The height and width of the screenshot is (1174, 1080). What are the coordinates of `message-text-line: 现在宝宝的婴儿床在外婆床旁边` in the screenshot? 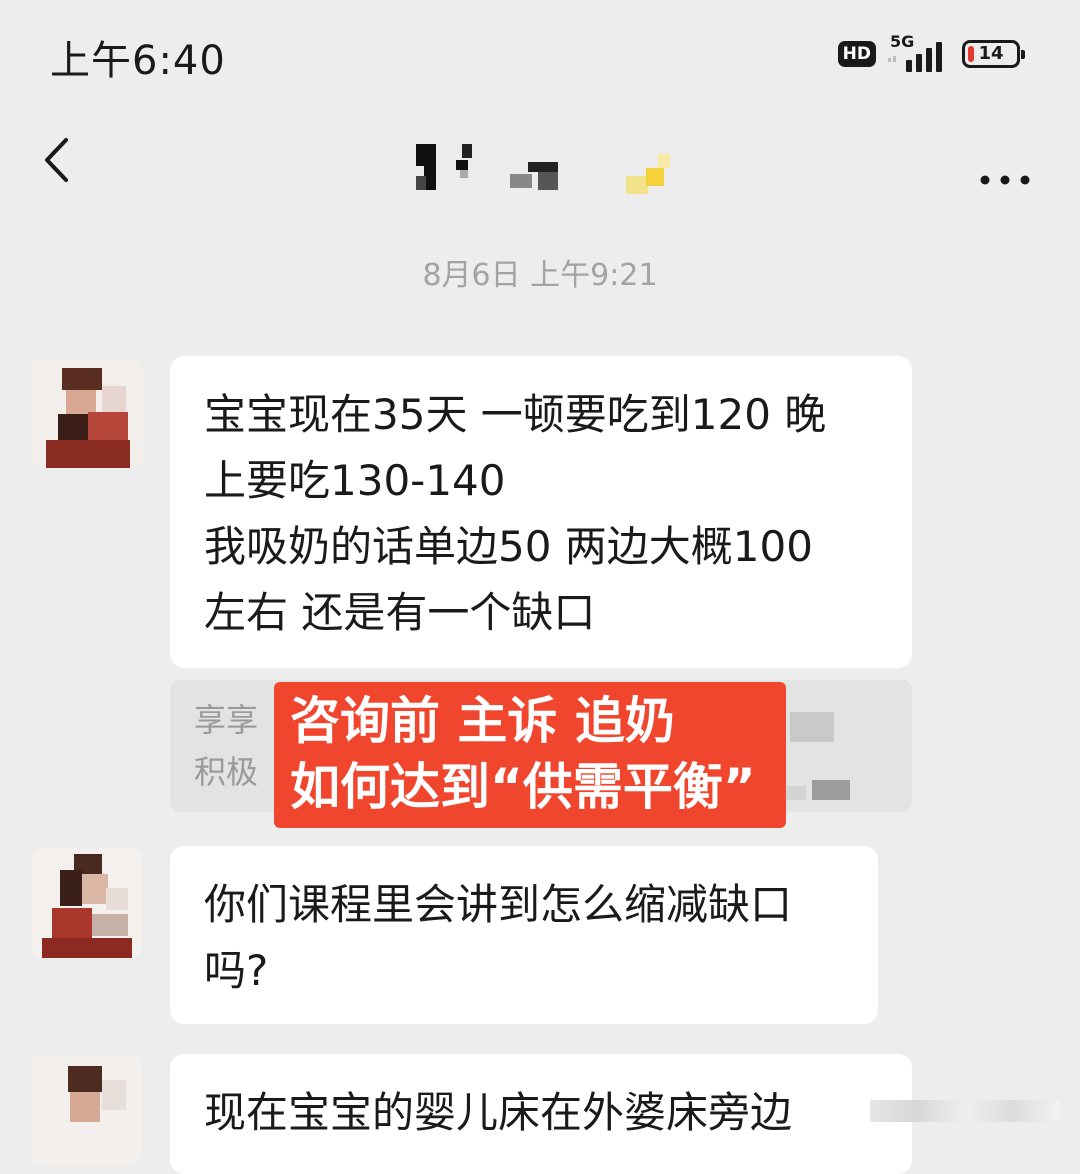 It's located at (498, 1112).